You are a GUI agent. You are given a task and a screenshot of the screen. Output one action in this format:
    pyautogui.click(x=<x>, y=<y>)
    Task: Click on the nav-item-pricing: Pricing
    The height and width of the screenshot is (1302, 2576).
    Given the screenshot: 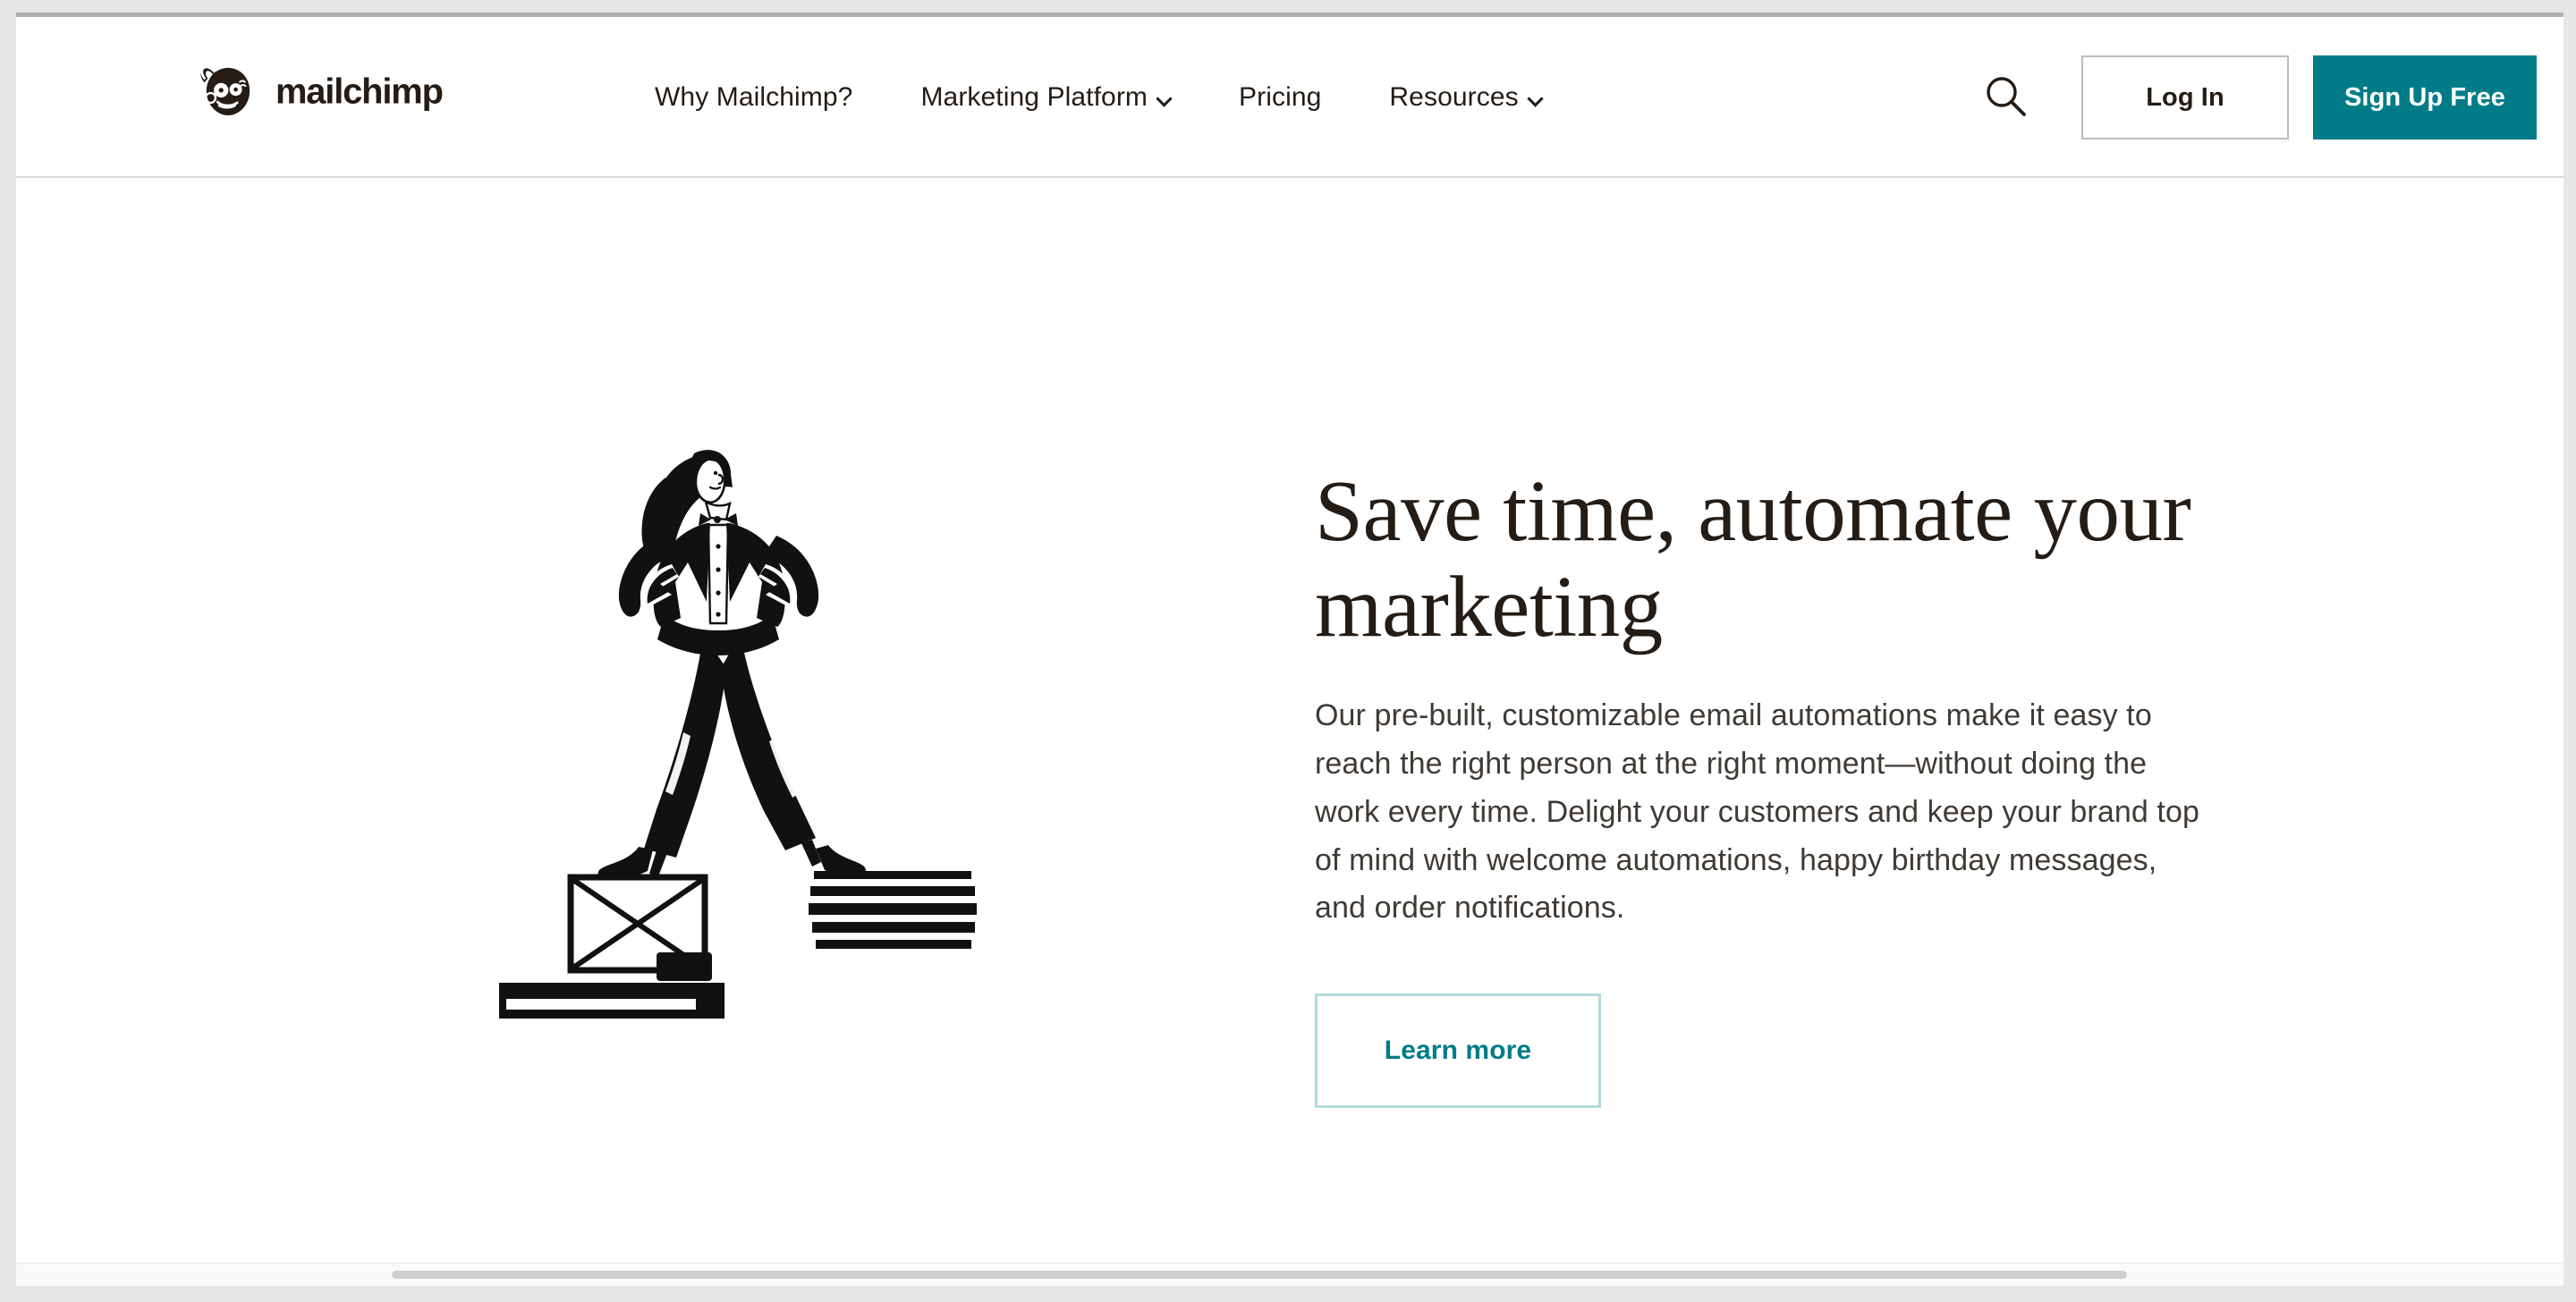 What is the action you would take?
    pyautogui.click(x=1280, y=97)
    